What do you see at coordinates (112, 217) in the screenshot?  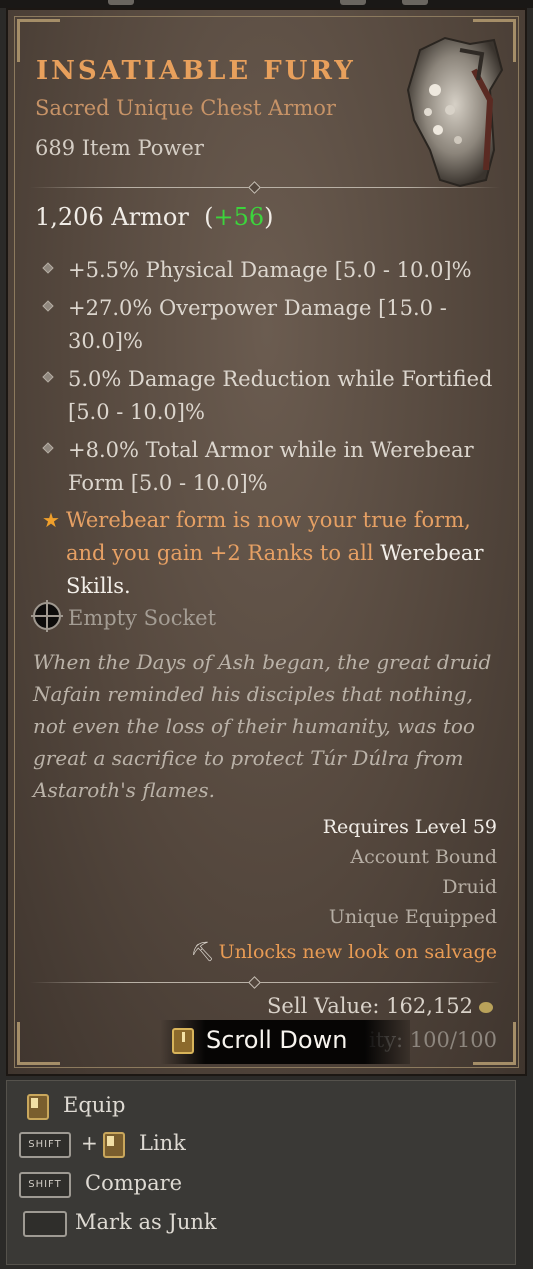 I see `armor-value: 1,206 Armor` at bounding box center [112, 217].